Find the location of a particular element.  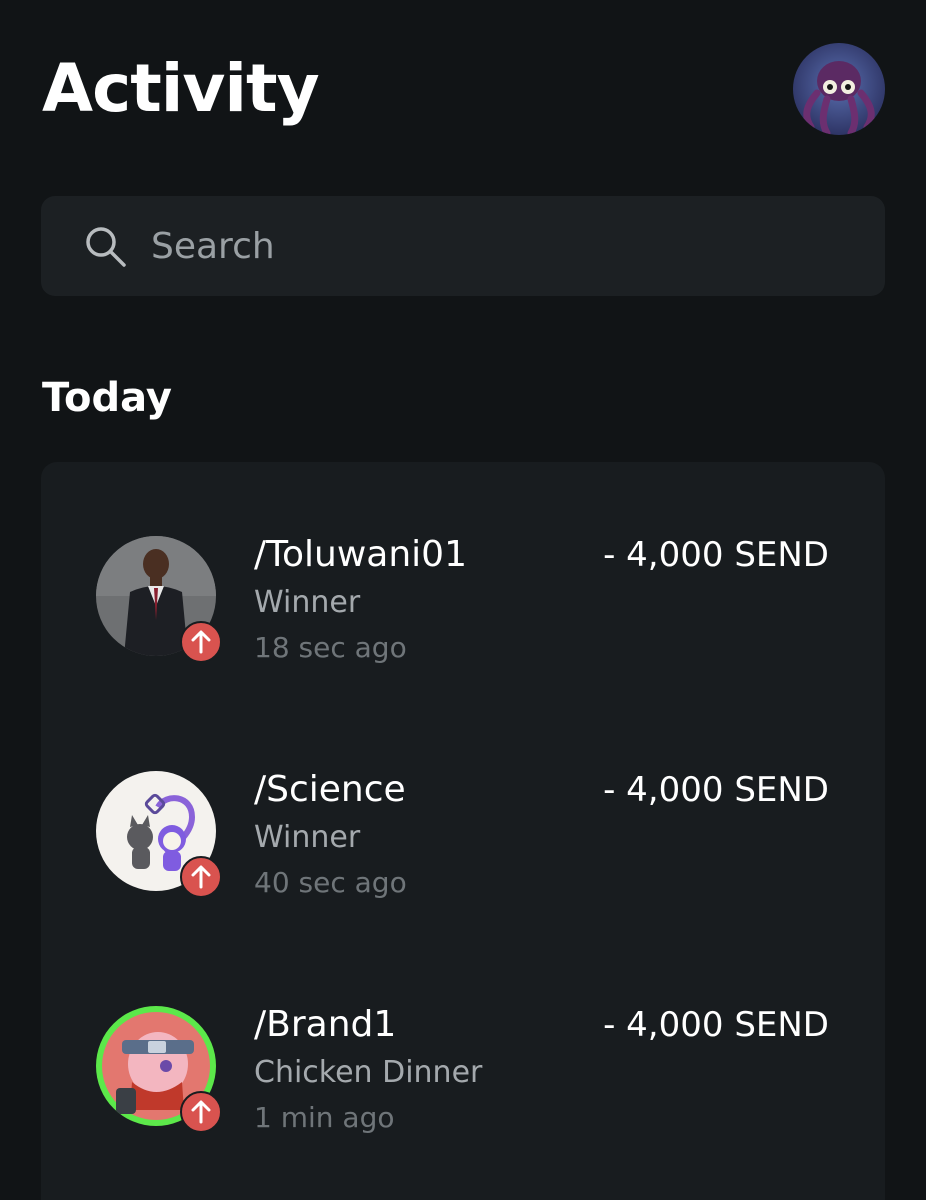

octopus-avatar-image is located at coordinates (839, 89).